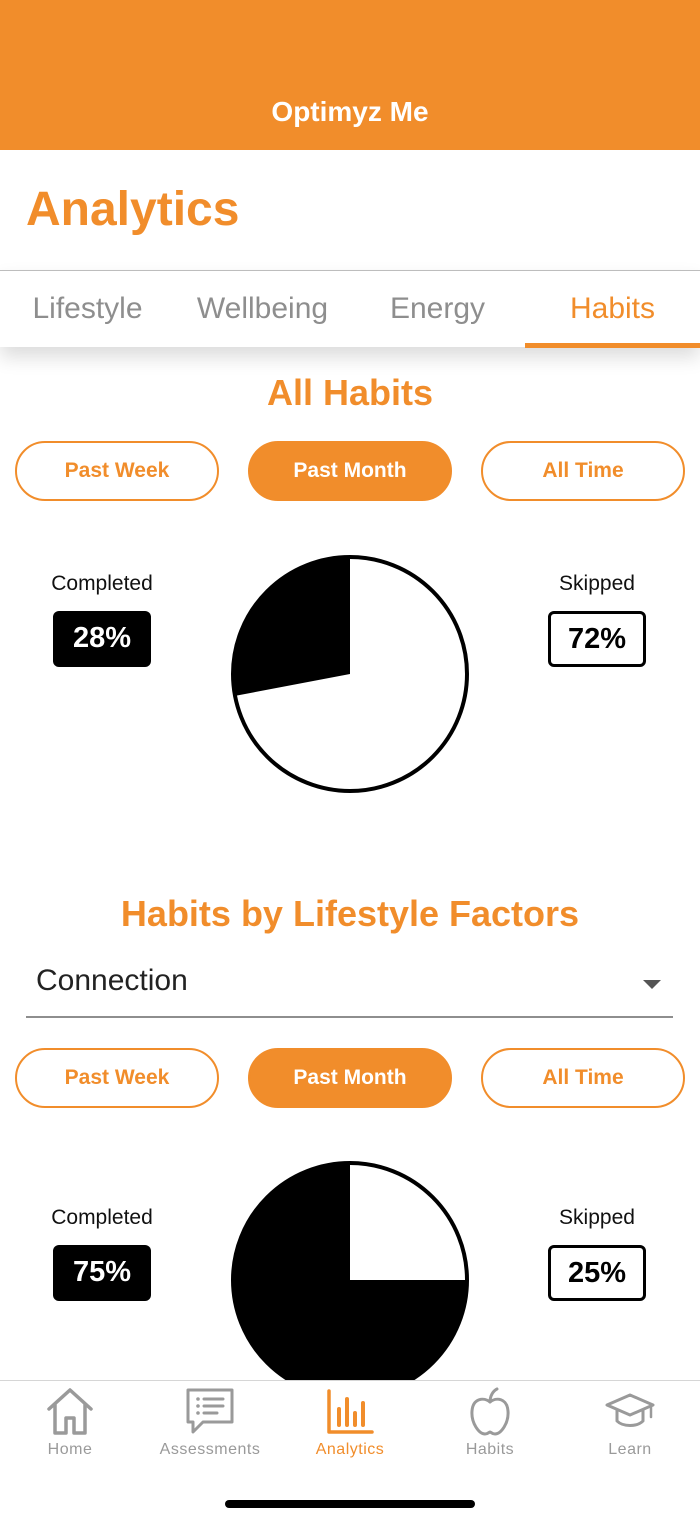 This screenshot has height=1521, width=700. Describe the element at coordinates (597, 1217) in the screenshot. I see `lifestyle-skipped-label: Skipped` at that location.